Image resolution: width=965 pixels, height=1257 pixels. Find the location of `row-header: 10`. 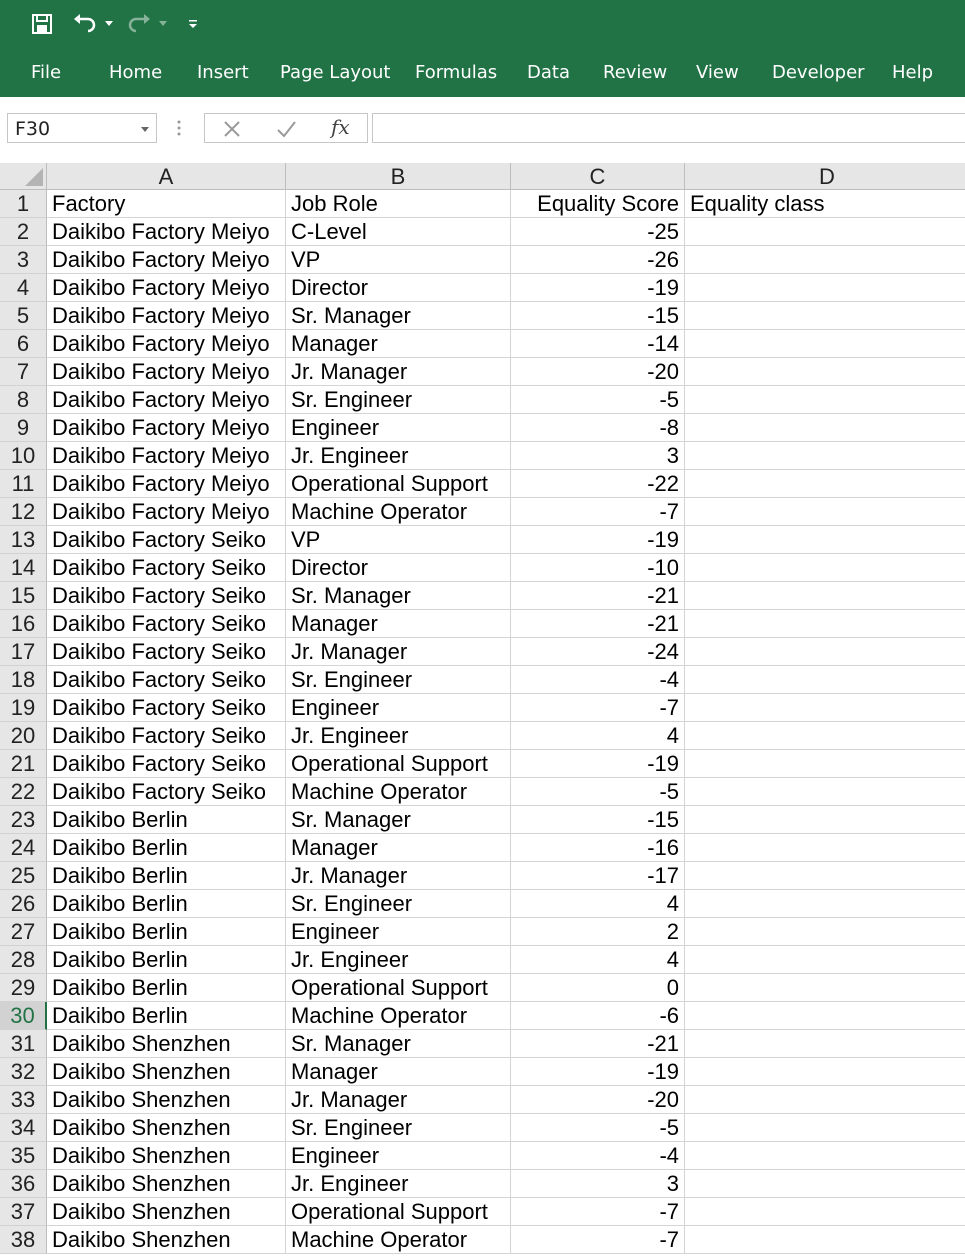

row-header: 10 is located at coordinates (23, 456).